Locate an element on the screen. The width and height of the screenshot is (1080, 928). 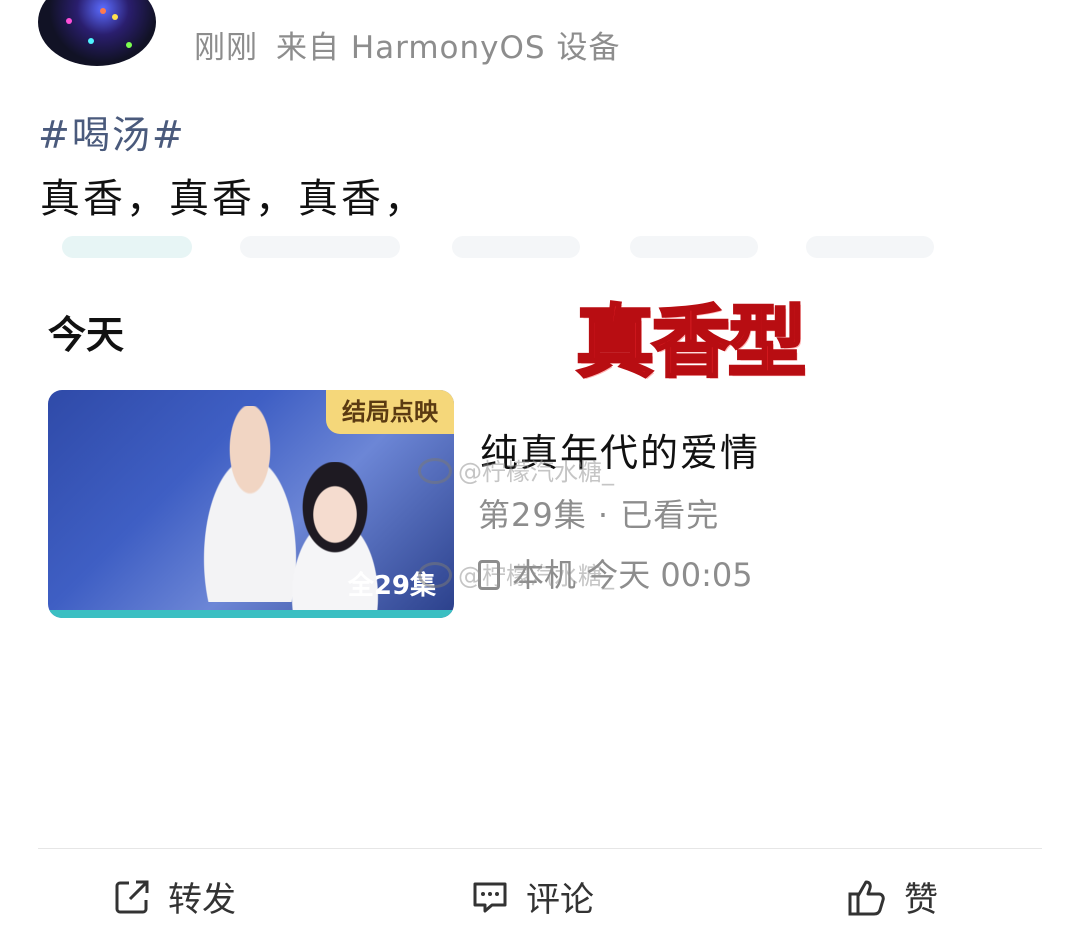
like-button: 赞 is located at coordinates (892, 896).